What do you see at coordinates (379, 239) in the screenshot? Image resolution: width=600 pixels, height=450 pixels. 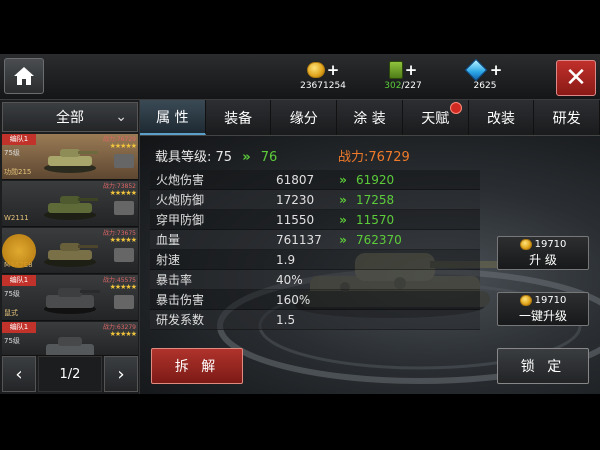 I see `stat-next: 762370` at bounding box center [379, 239].